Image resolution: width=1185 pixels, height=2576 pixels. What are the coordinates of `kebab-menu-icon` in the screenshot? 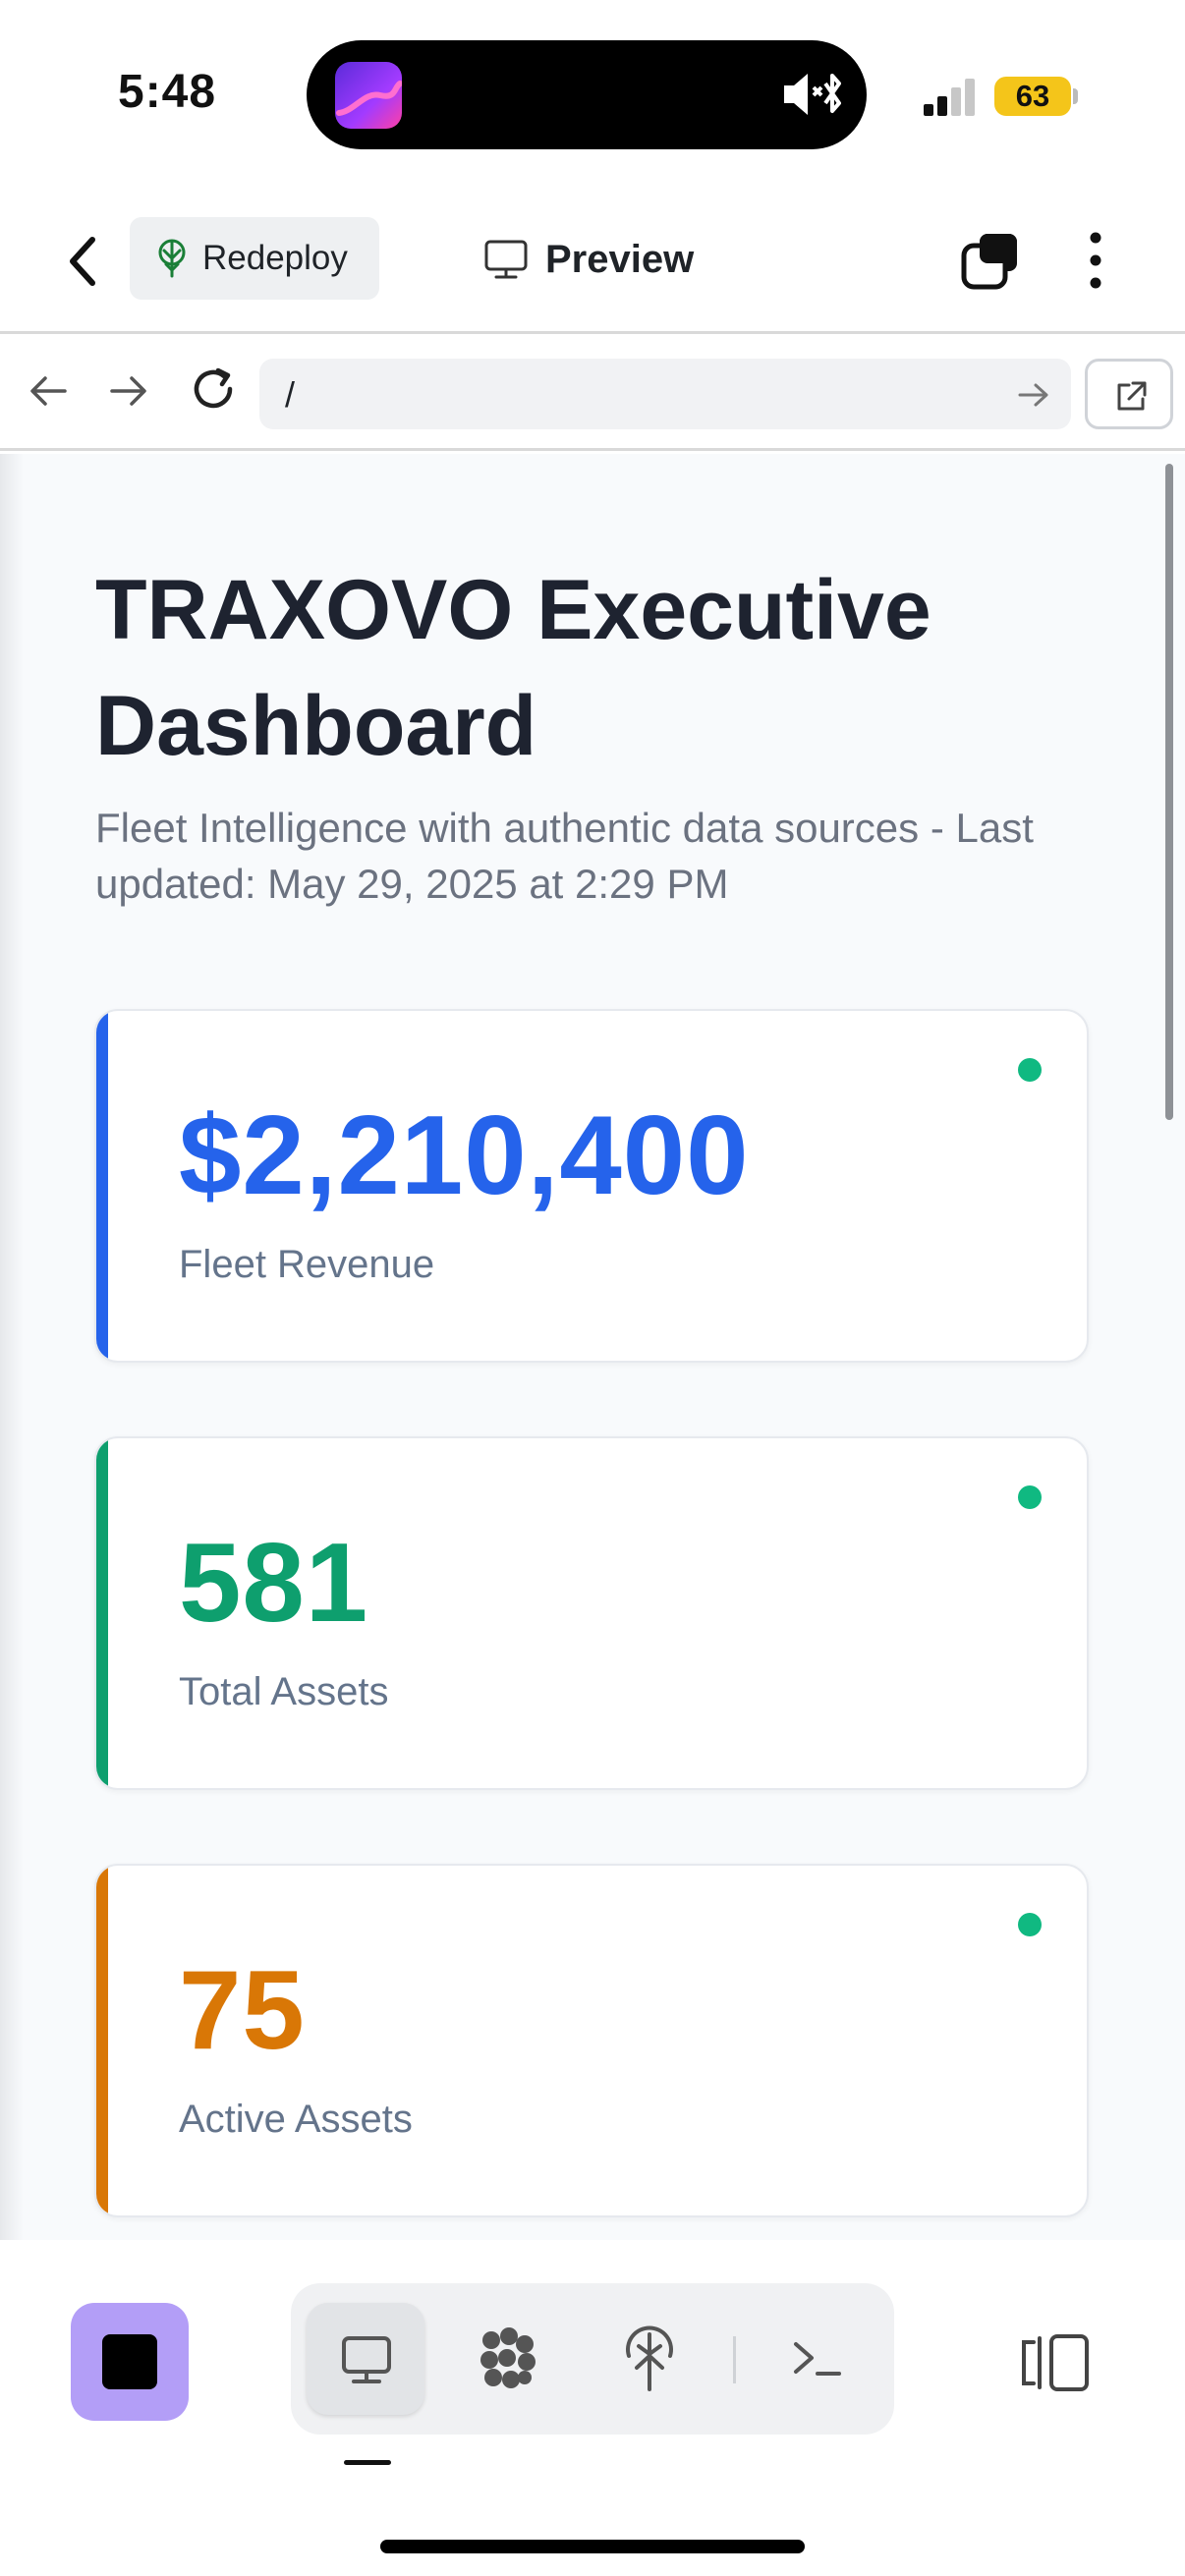 It's located at (1096, 260).